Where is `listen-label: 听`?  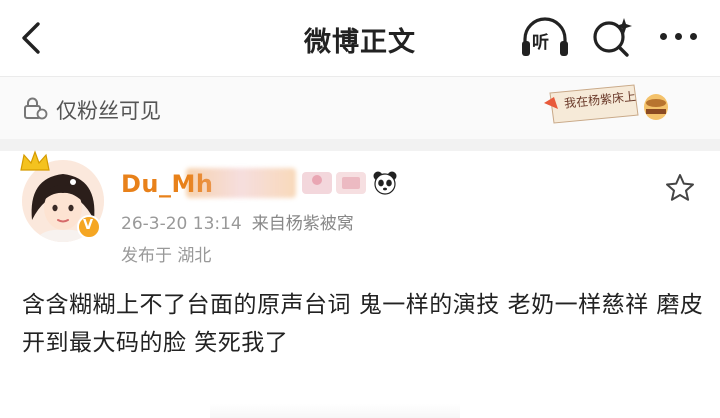 listen-label: 听 is located at coordinates (540, 43).